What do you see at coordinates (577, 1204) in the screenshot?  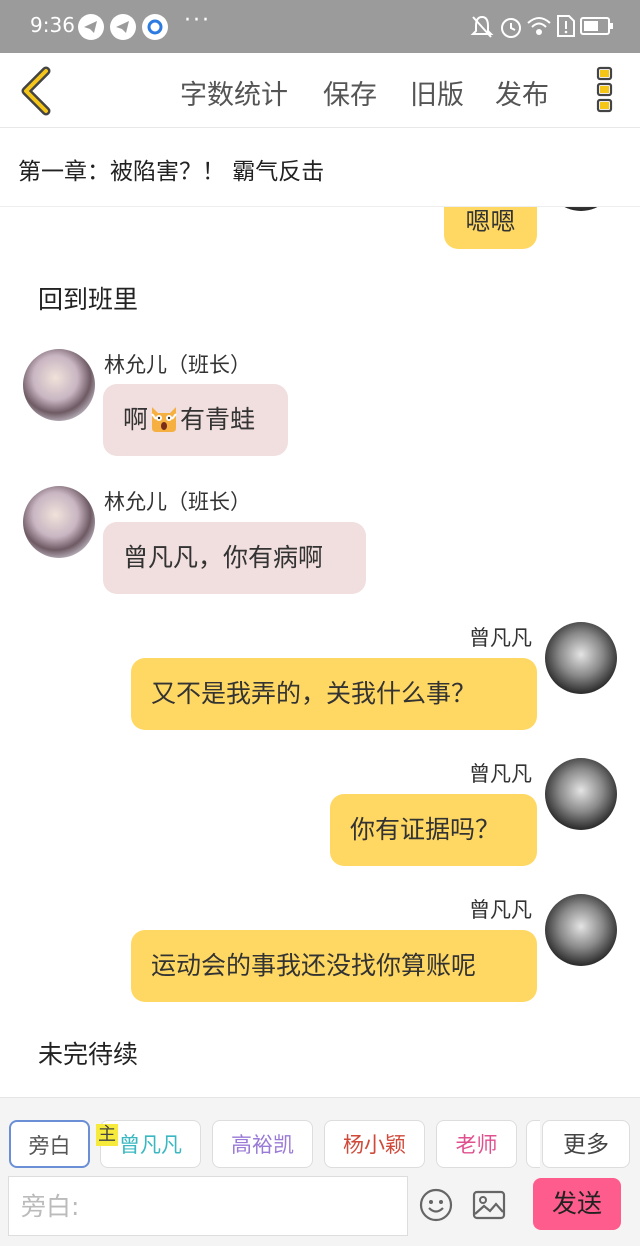 I see `send-button: 发送` at bounding box center [577, 1204].